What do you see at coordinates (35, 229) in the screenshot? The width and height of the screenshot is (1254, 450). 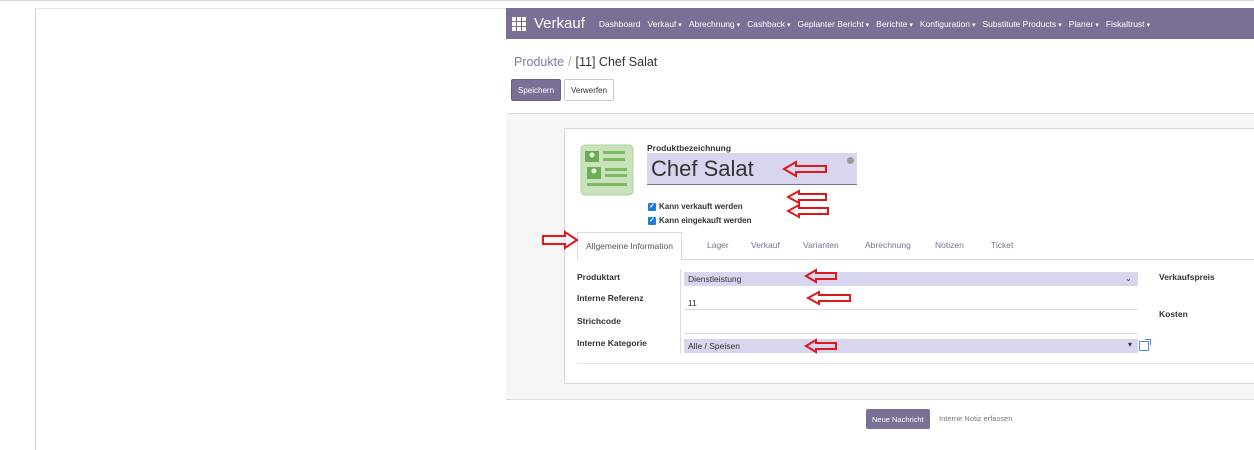 I see `page-left-border` at bounding box center [35, 229].